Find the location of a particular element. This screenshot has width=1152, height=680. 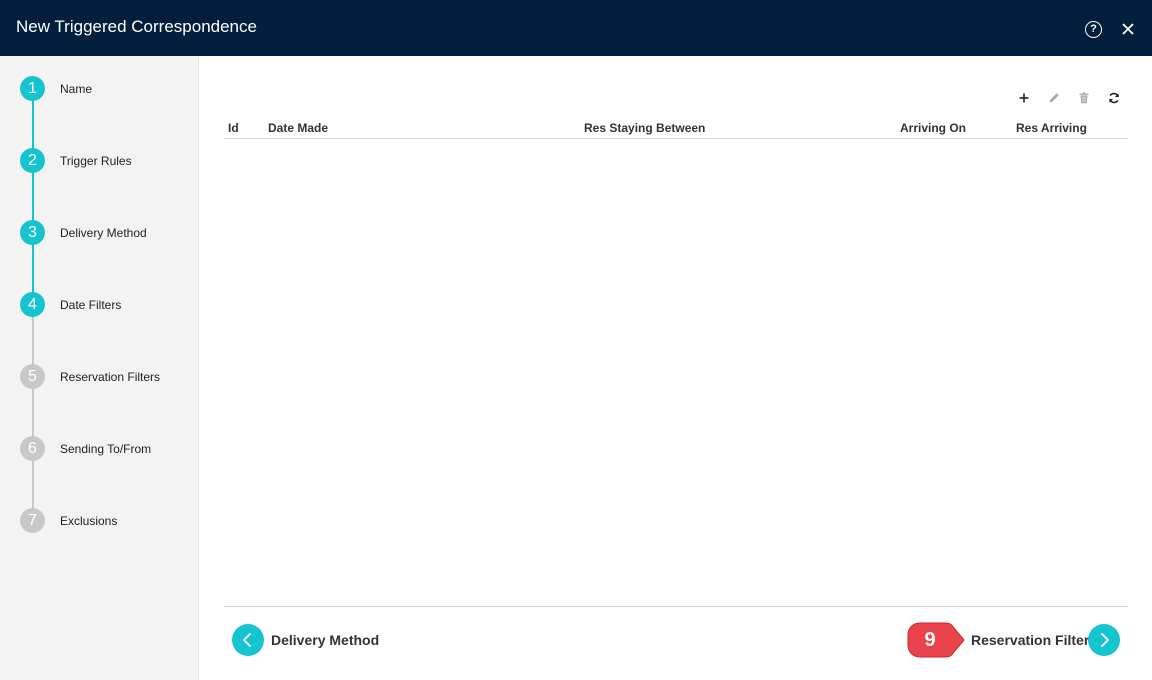

step-trigger-rules: 2 Trigger Rules is located at coordinates (109, 161).